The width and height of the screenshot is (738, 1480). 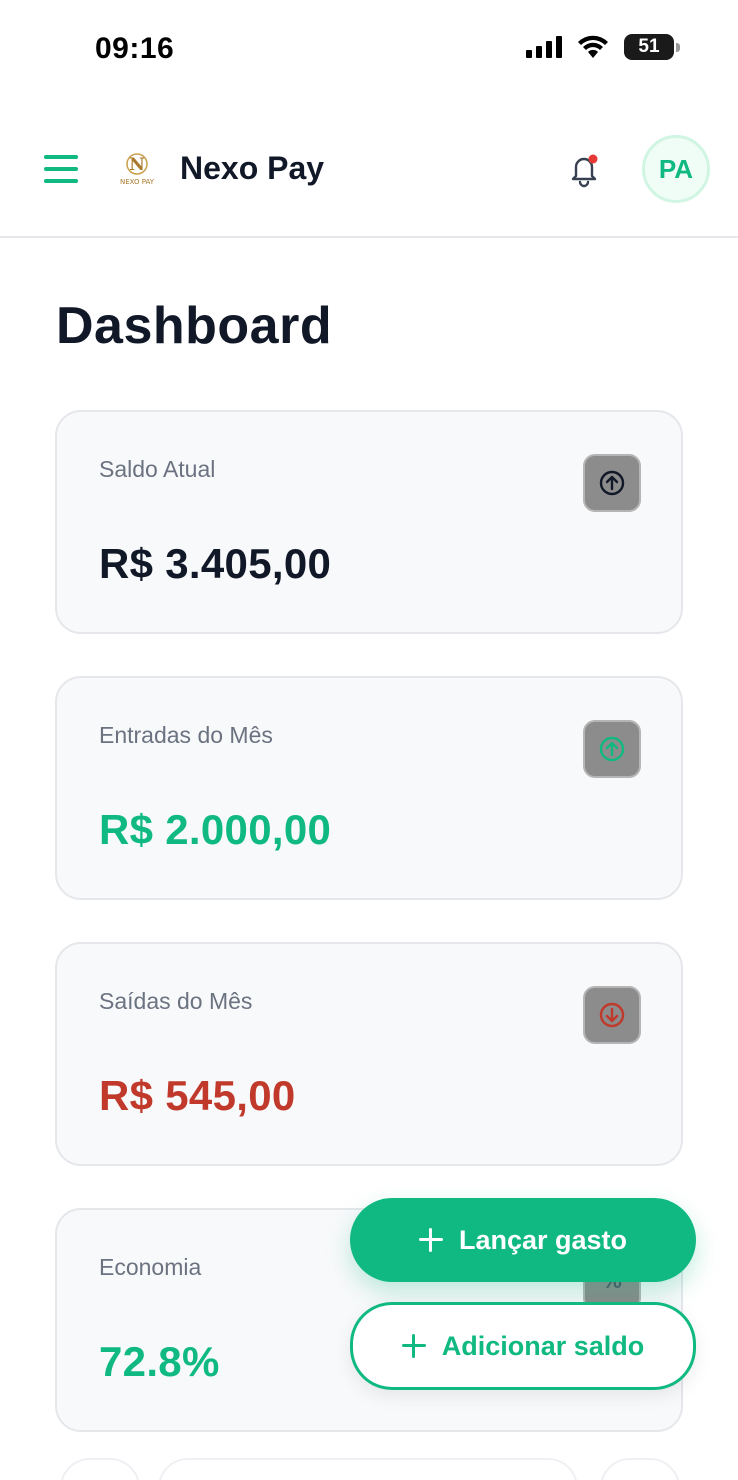 I want to click on card-label: Entradas do Mês, so click(x=186, y=735).